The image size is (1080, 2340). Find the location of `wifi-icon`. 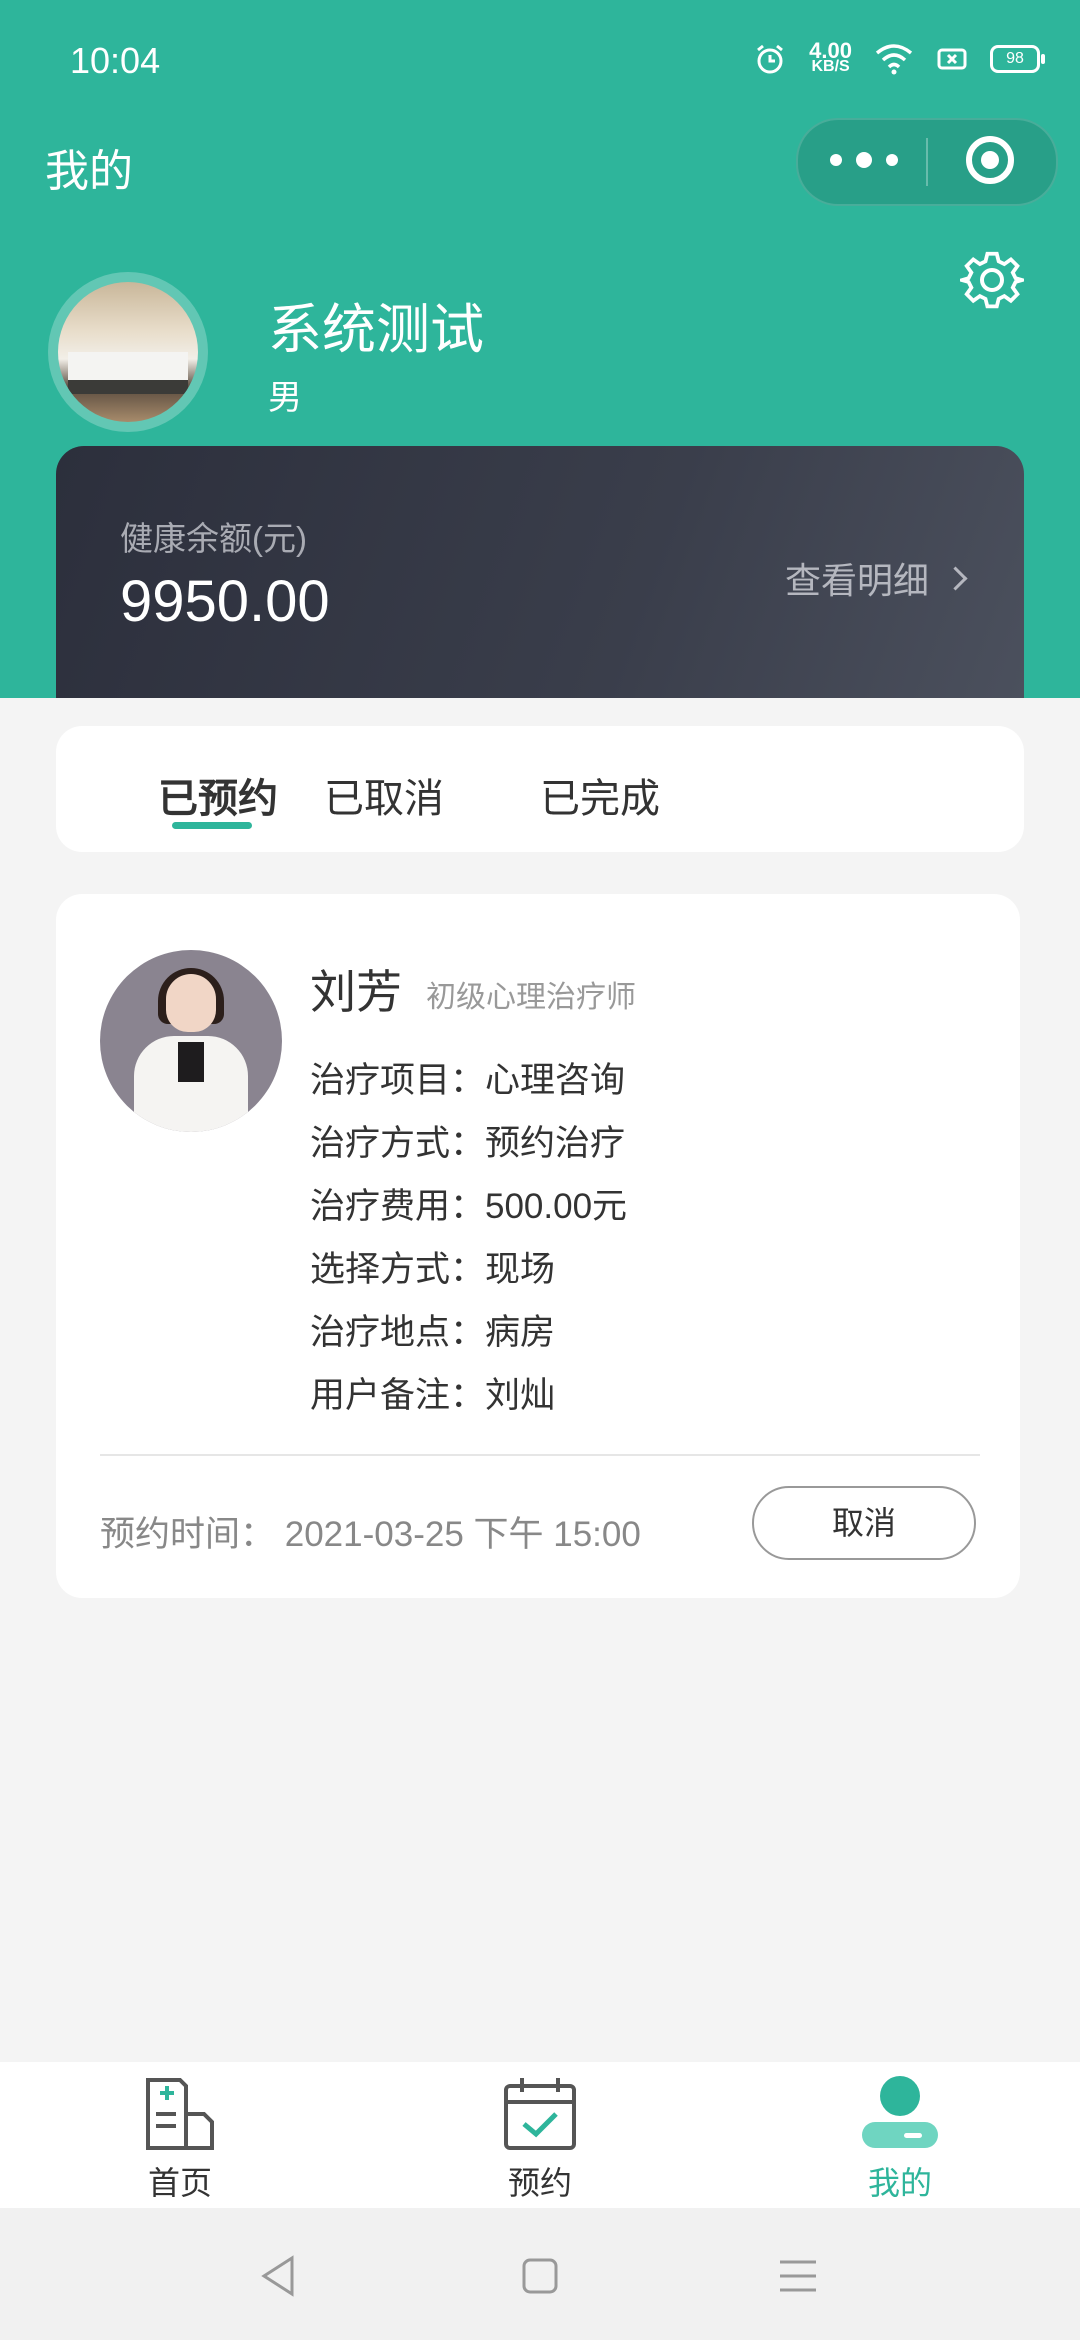

wifi-icon is located at coordinates (894, 59).